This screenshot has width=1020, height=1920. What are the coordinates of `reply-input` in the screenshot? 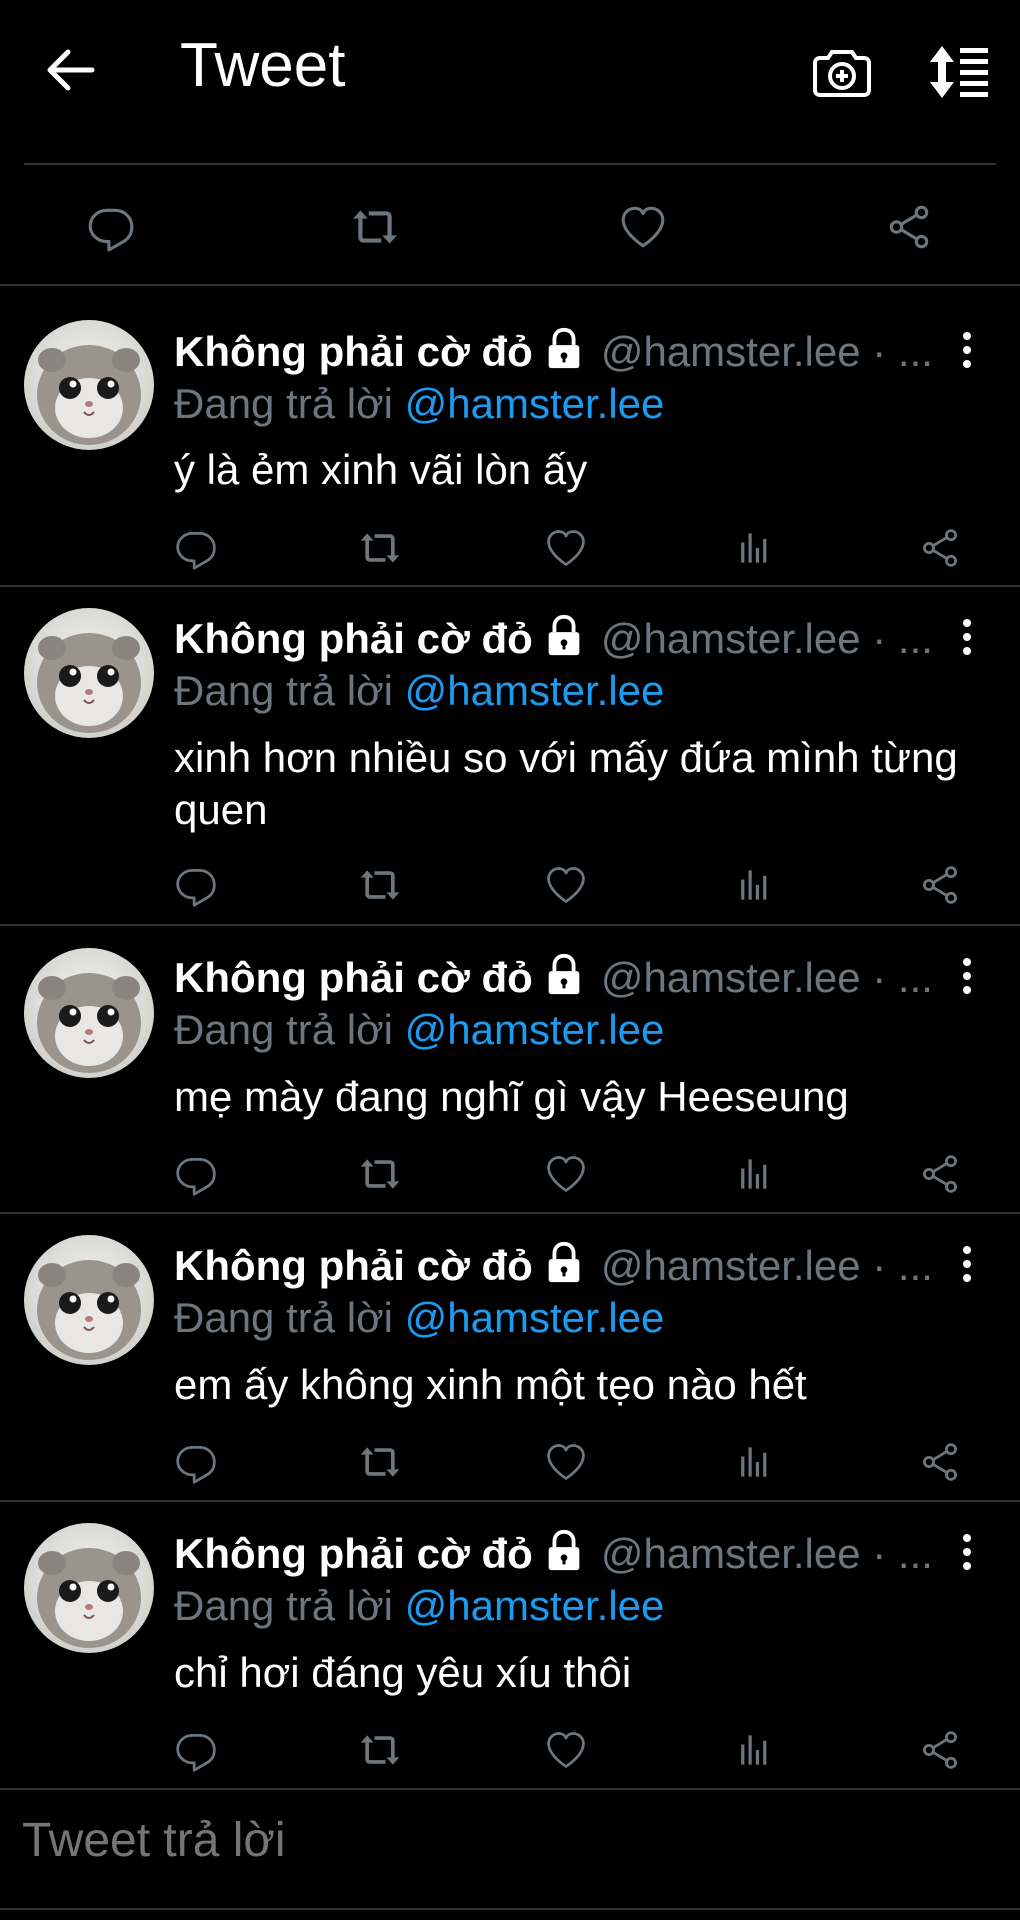 It's located at (472, 1840).